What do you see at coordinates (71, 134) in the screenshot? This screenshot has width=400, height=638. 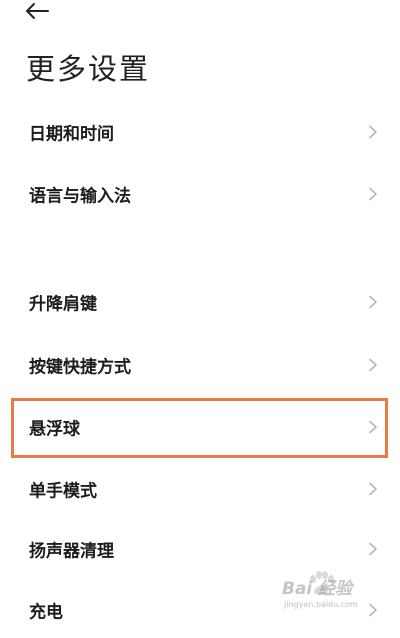 I see `settings-item-label: 日期和时间` at bounding box center [71, 134].